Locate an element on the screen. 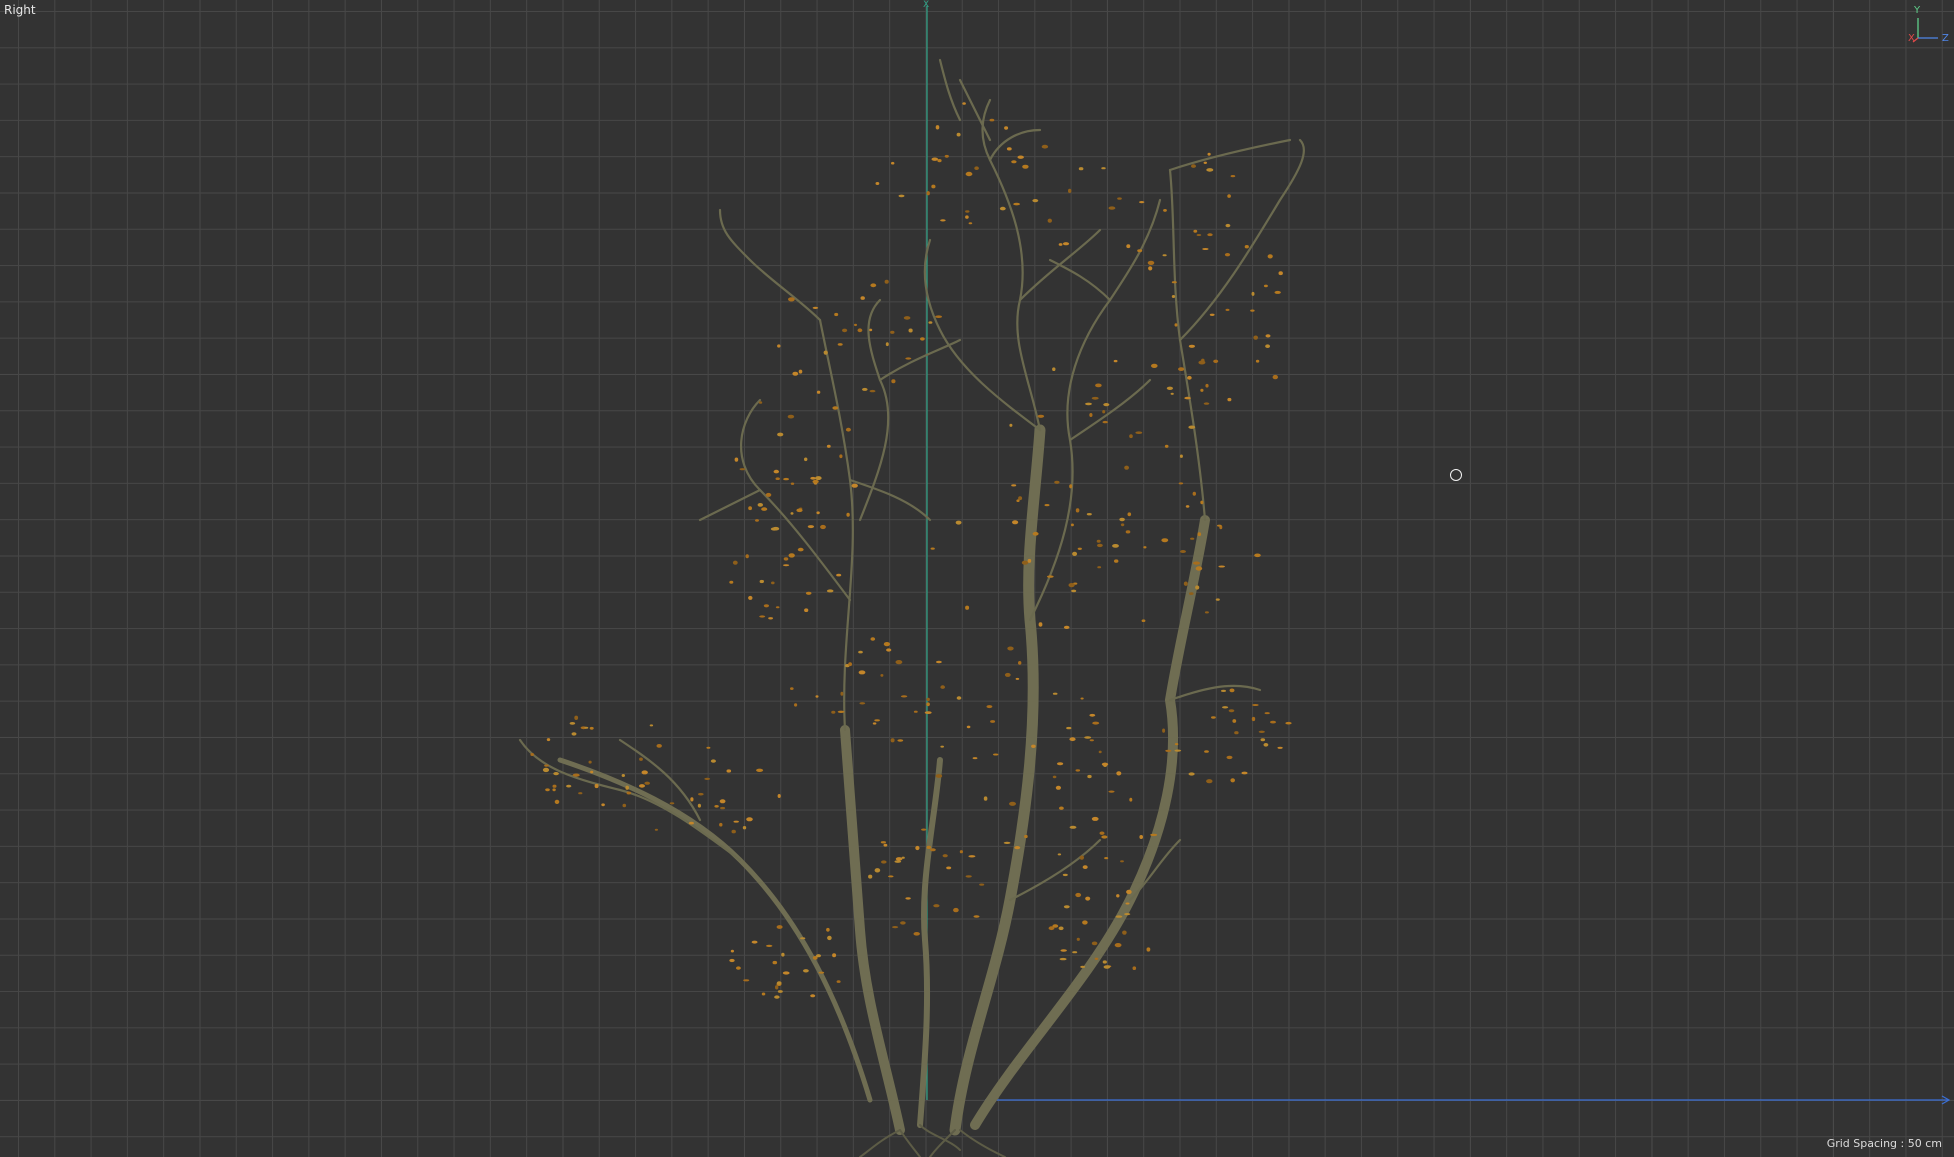 Image resolution: width=1954 pixels, height=1157 pixels. orbit-target-icon is located at coordinates (1456, 475).